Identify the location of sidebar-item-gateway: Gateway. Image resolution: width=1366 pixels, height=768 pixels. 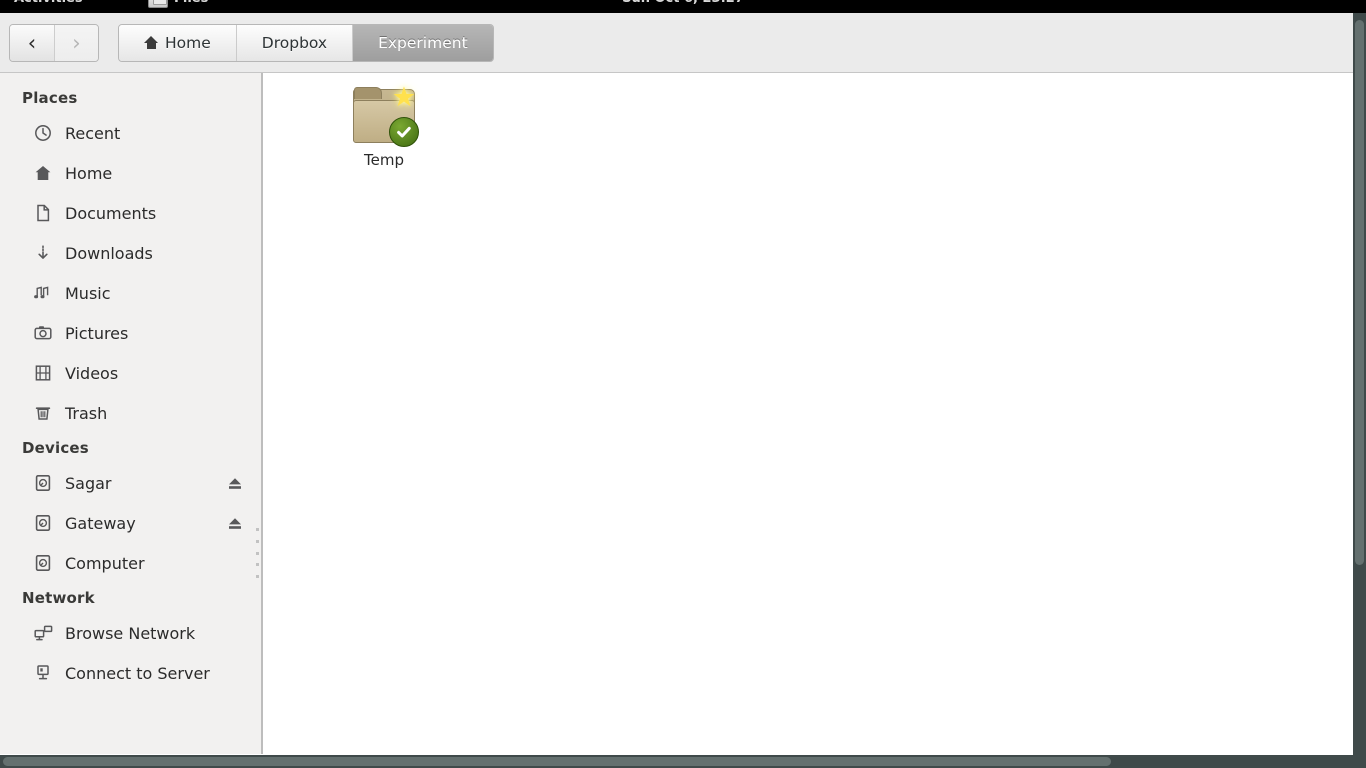
(131, 523).